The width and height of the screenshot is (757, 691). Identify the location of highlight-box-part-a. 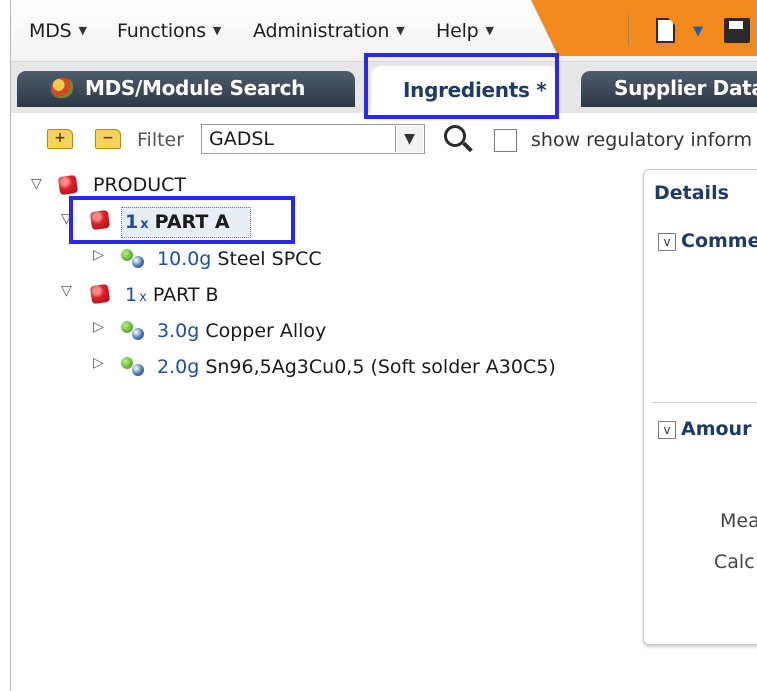
(182, 220).